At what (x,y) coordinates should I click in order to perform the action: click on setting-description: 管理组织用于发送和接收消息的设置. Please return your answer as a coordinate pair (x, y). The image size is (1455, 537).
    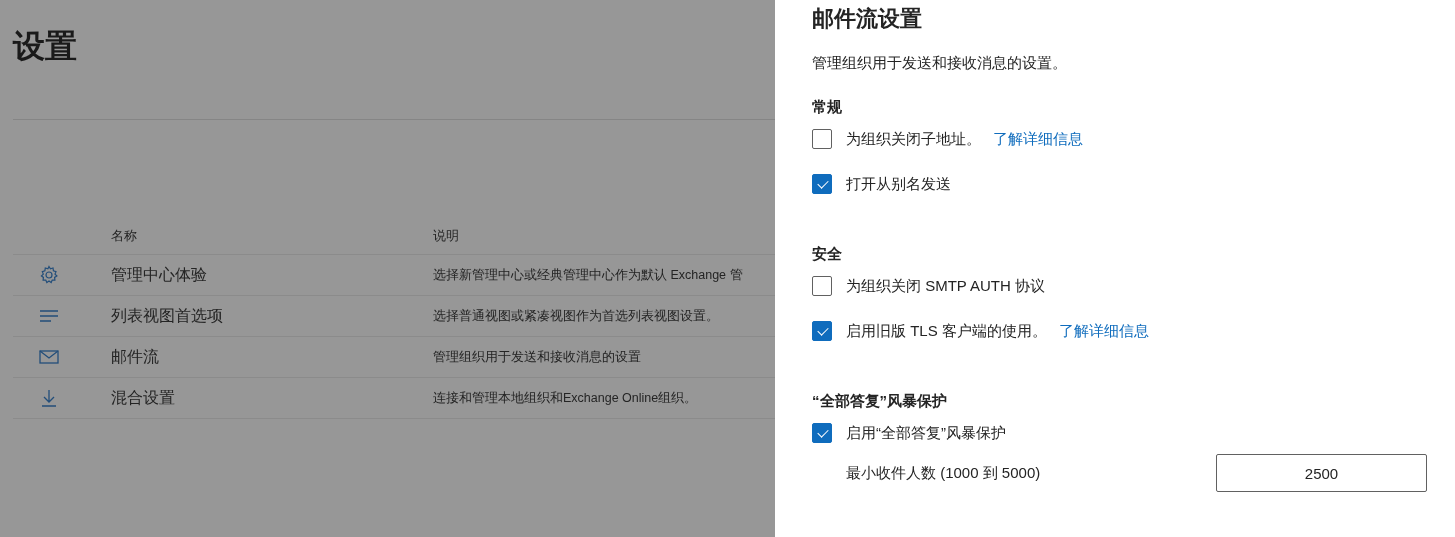
    Looking at the image, I should click on (537, 357).